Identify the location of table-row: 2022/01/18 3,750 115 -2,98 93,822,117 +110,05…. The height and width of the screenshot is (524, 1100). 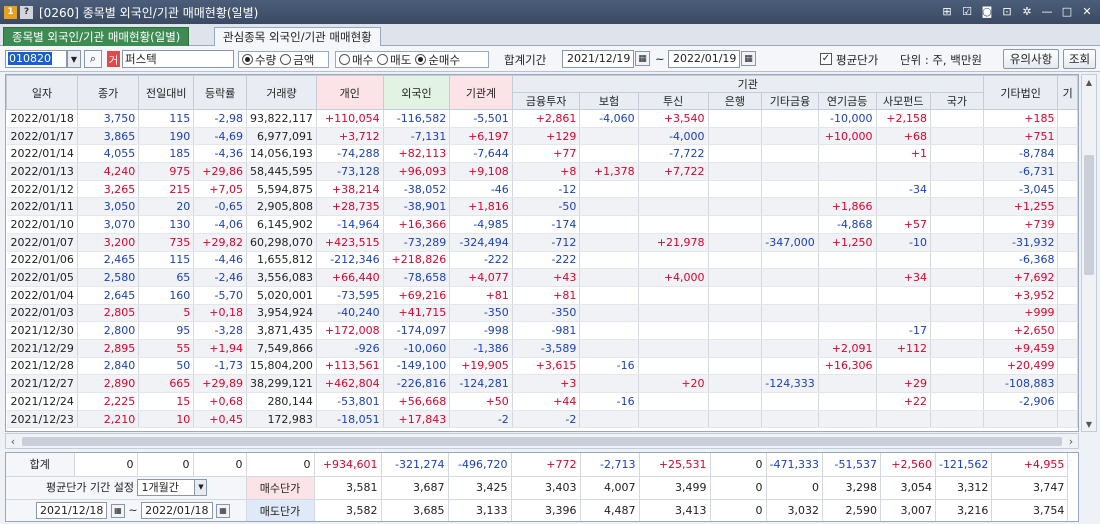
(542, 118).